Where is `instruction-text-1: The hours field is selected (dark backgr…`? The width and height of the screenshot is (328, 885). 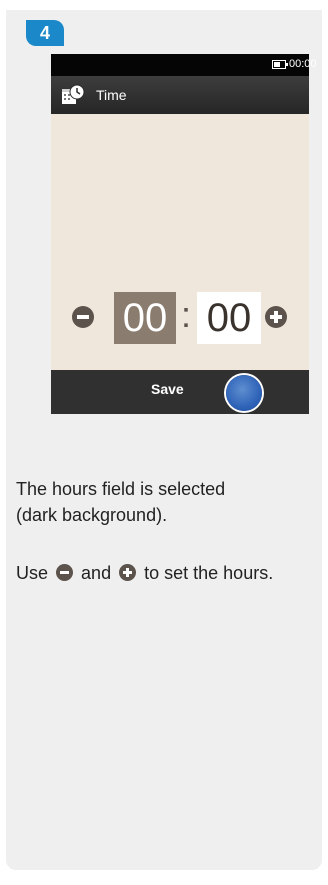 instruction-text-1: The hours field is selected (dark backgr… is located at coordinates (120, 502).